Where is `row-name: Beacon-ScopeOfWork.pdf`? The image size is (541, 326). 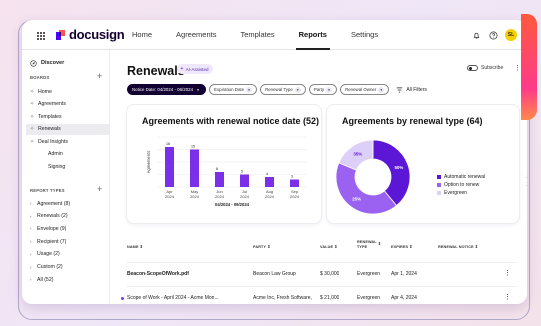
row-name: Beacon-ScopeOfWork.pdf is located at coordinates (186, 274).